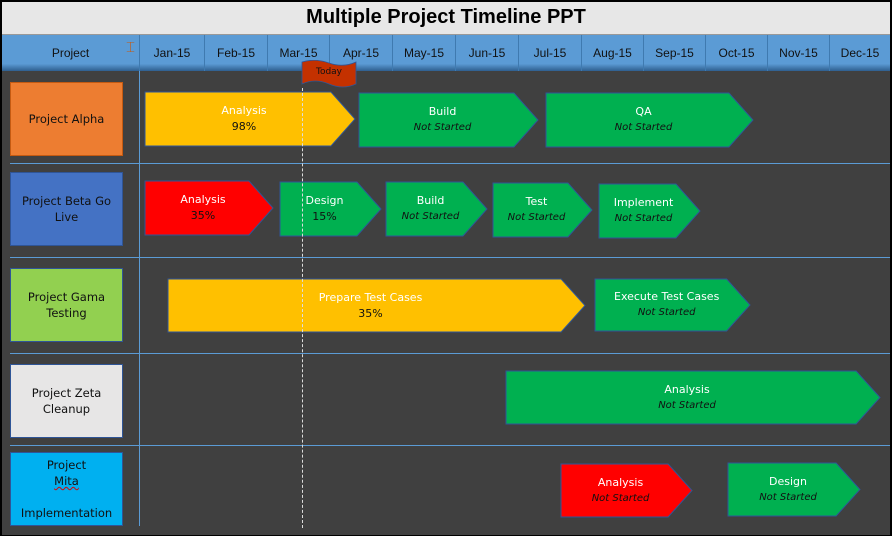 The height and width of the screenshot is (536, 892). I want to click on month-header: Dec-15, so click(860, 53).